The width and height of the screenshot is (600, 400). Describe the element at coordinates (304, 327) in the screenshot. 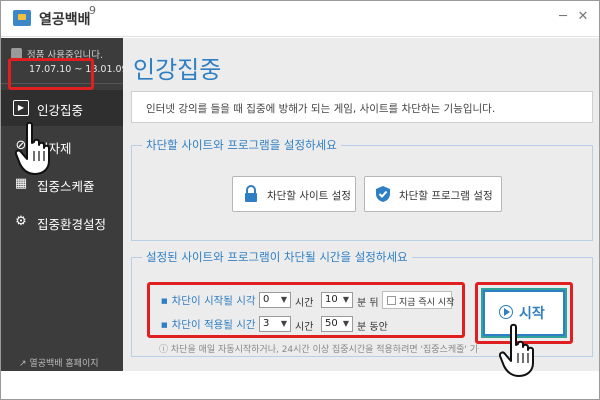

I see `apply-hour-unit: 시간` at that location.